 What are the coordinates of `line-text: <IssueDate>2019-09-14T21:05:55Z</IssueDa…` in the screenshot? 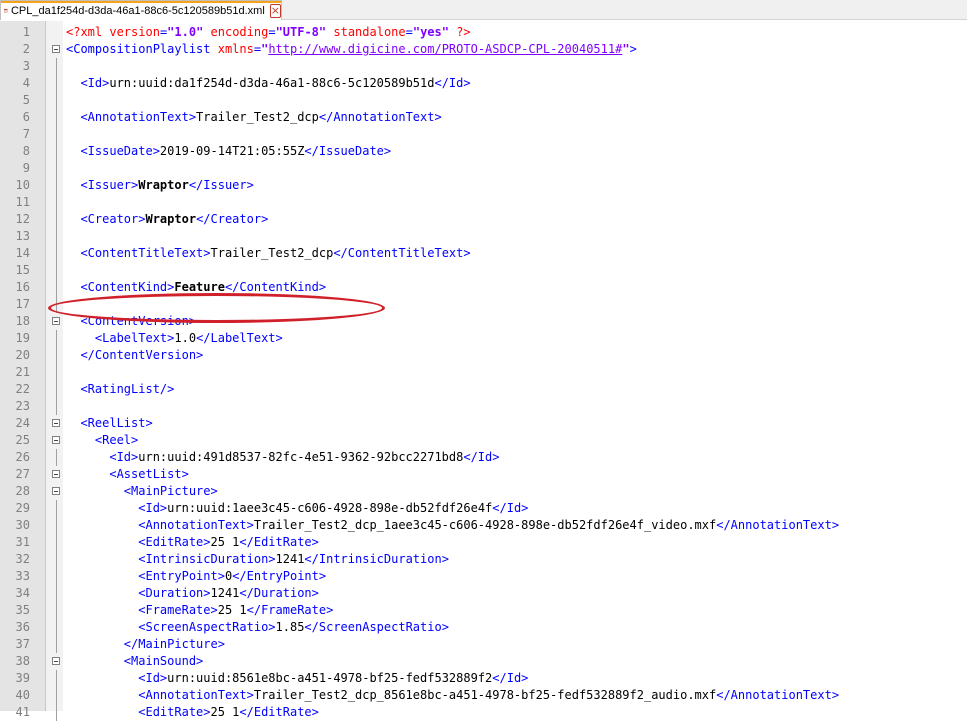 It's located at (228, 151).